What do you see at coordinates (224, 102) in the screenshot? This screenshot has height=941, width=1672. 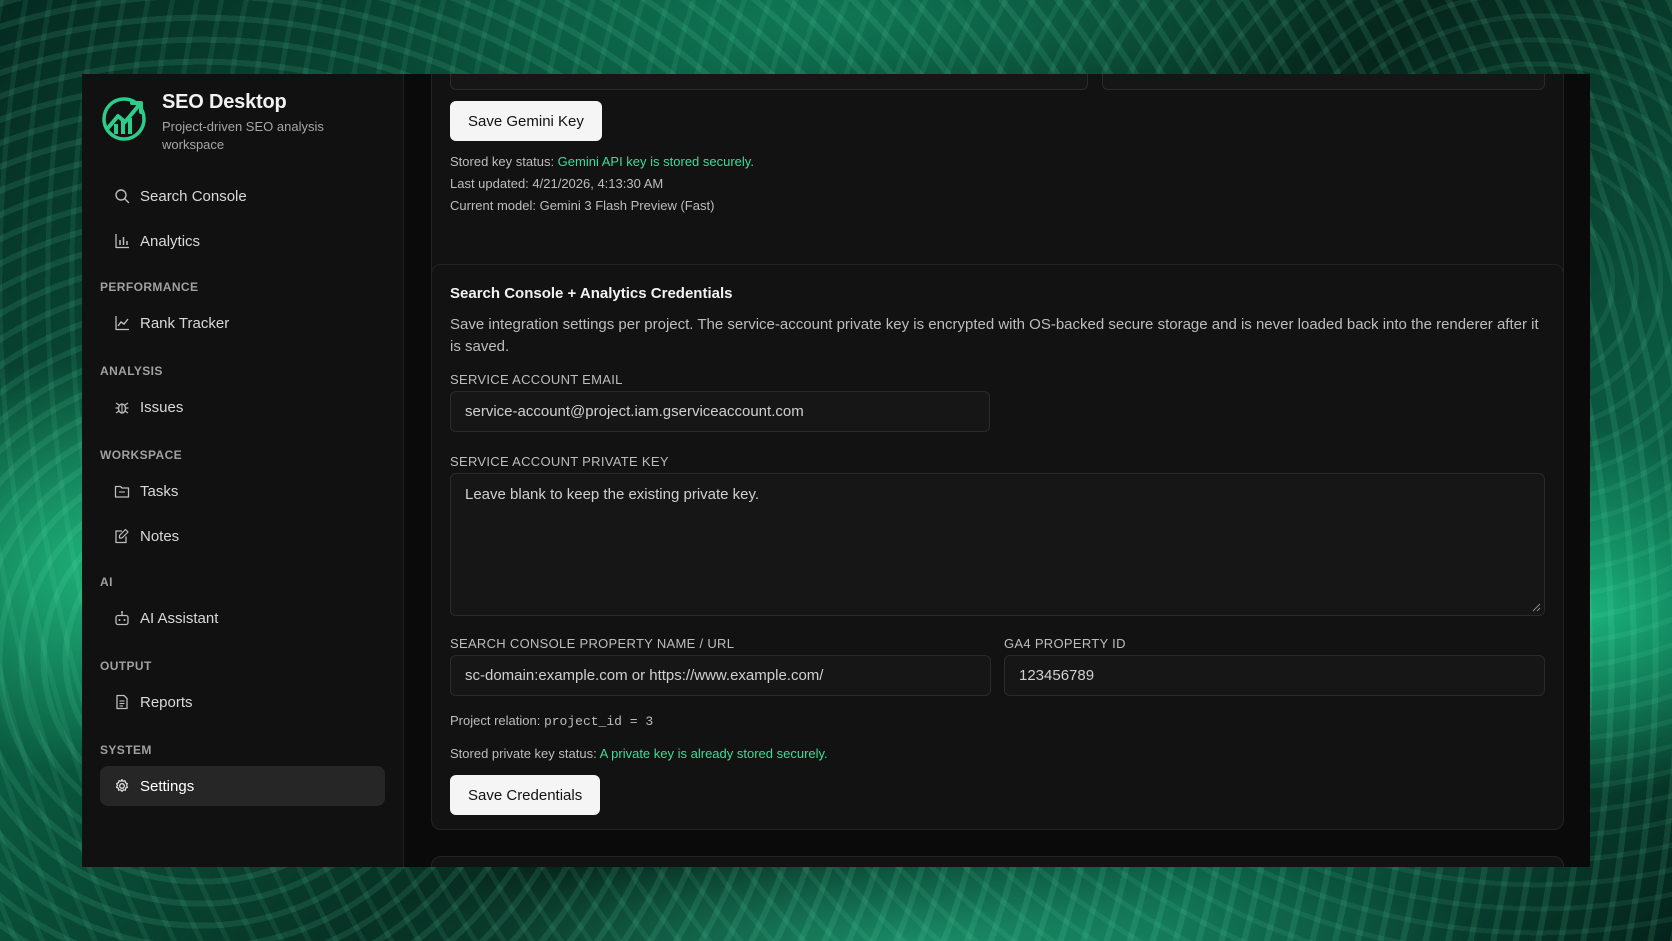 I see `app-title: SEO Desktop` at bounding box center [224, 102].